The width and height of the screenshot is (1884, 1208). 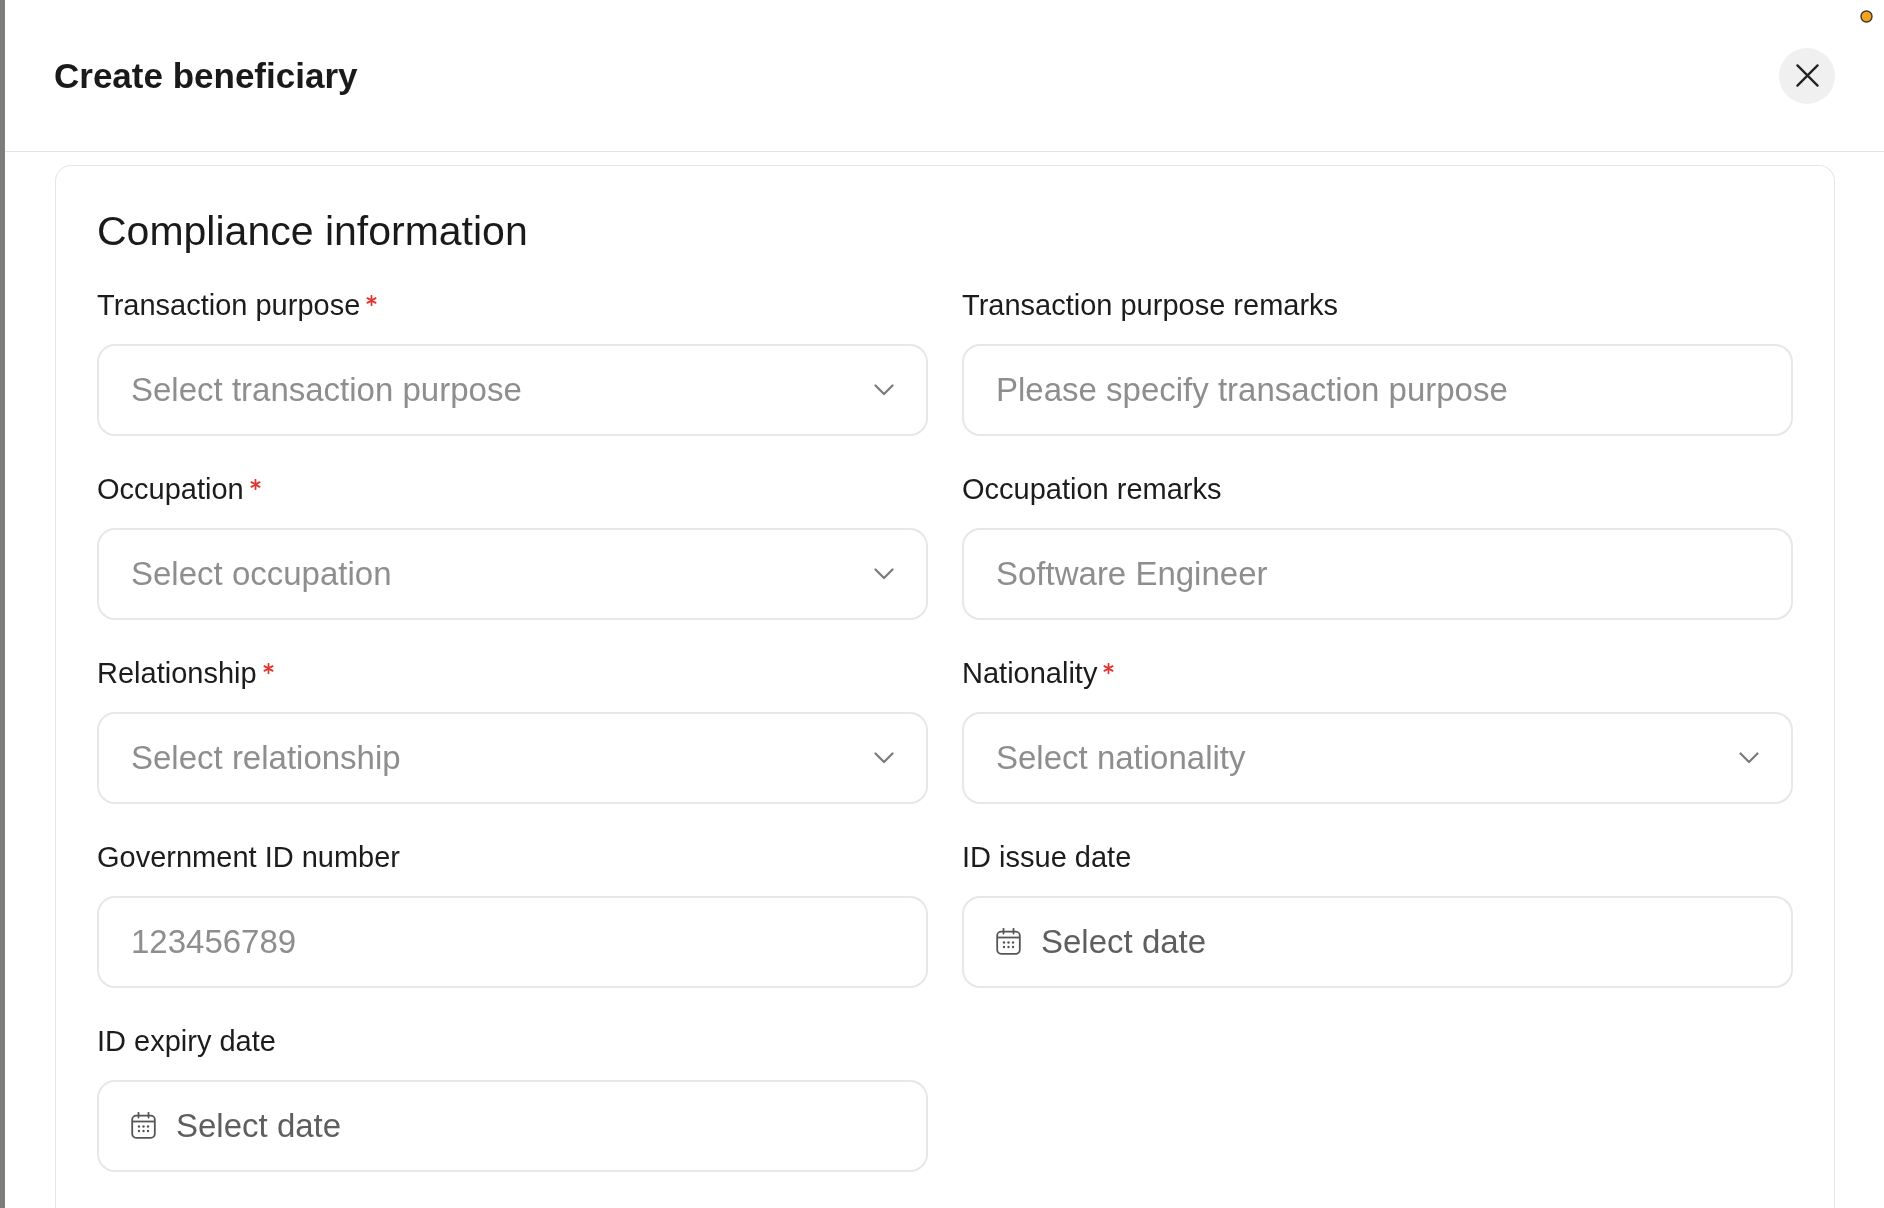 I want to click on field-label: Transaction purpose, so click(x=229, y=305).